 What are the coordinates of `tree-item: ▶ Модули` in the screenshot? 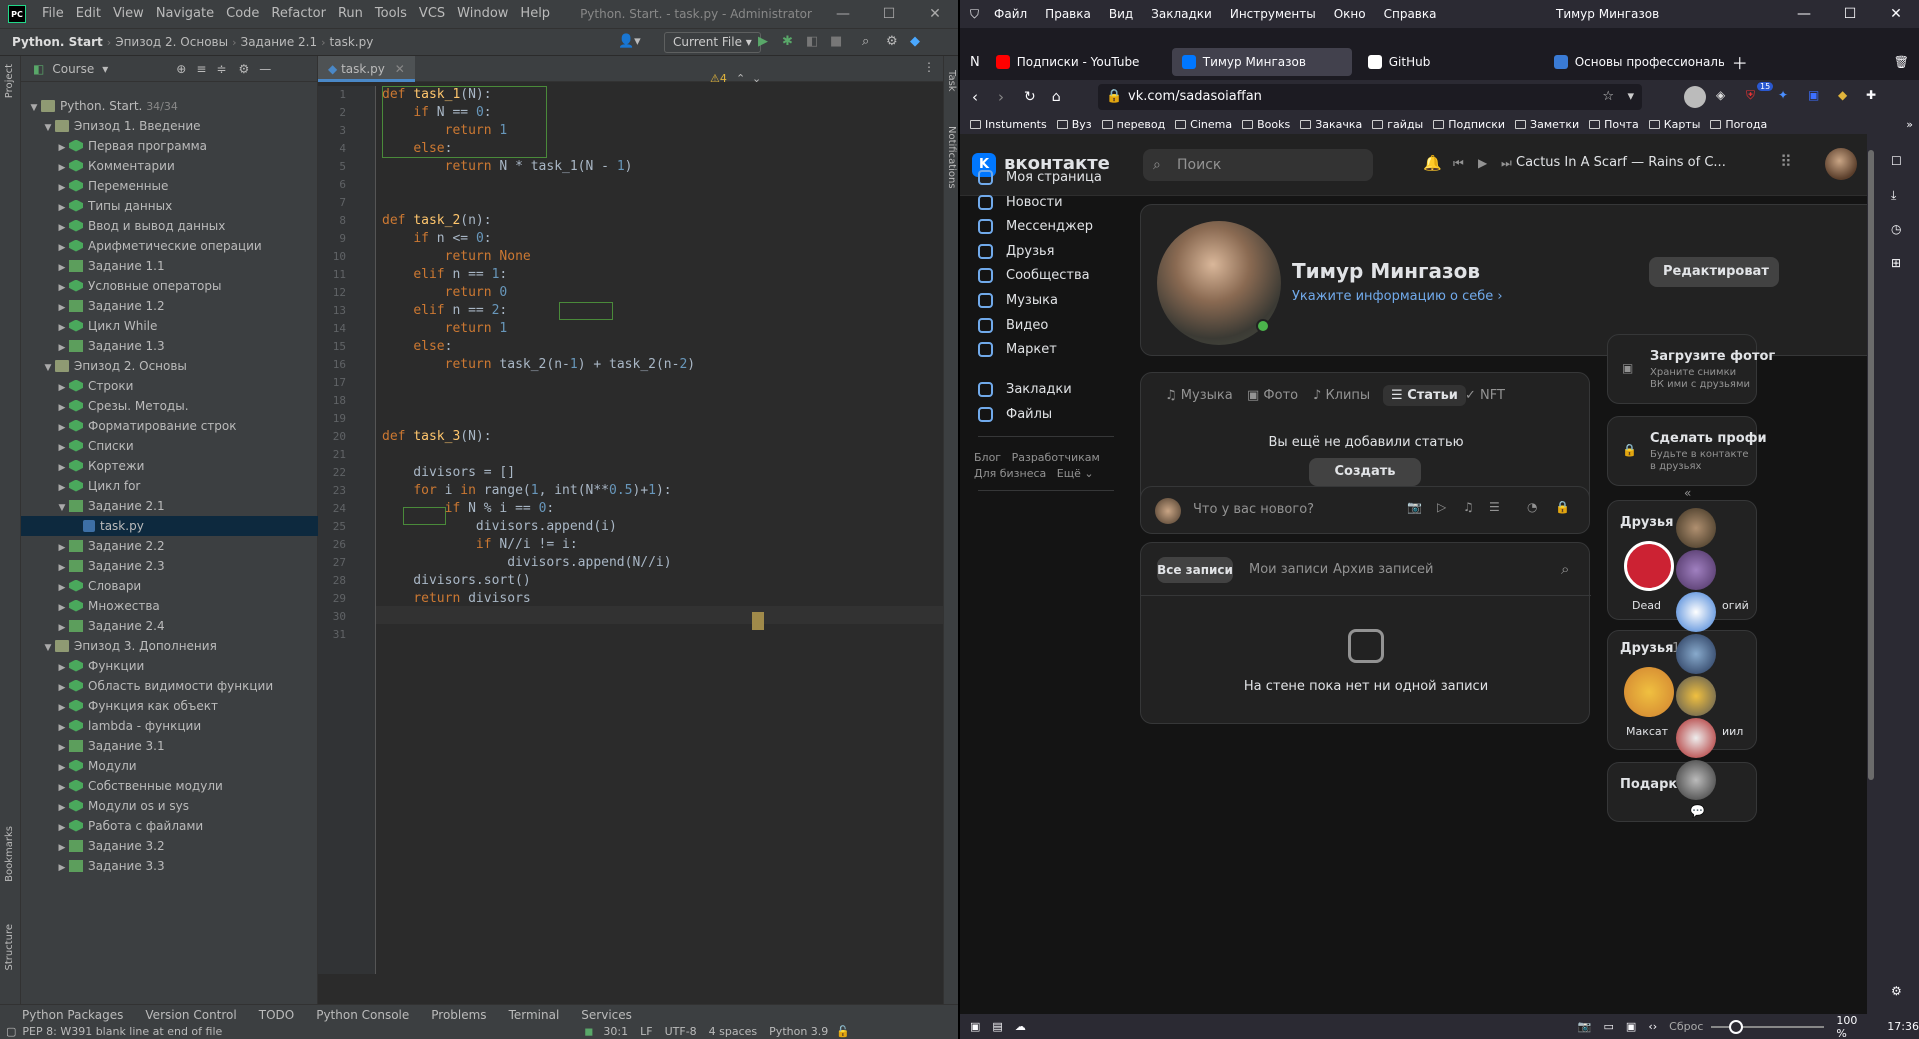 It's located at (169, 766).